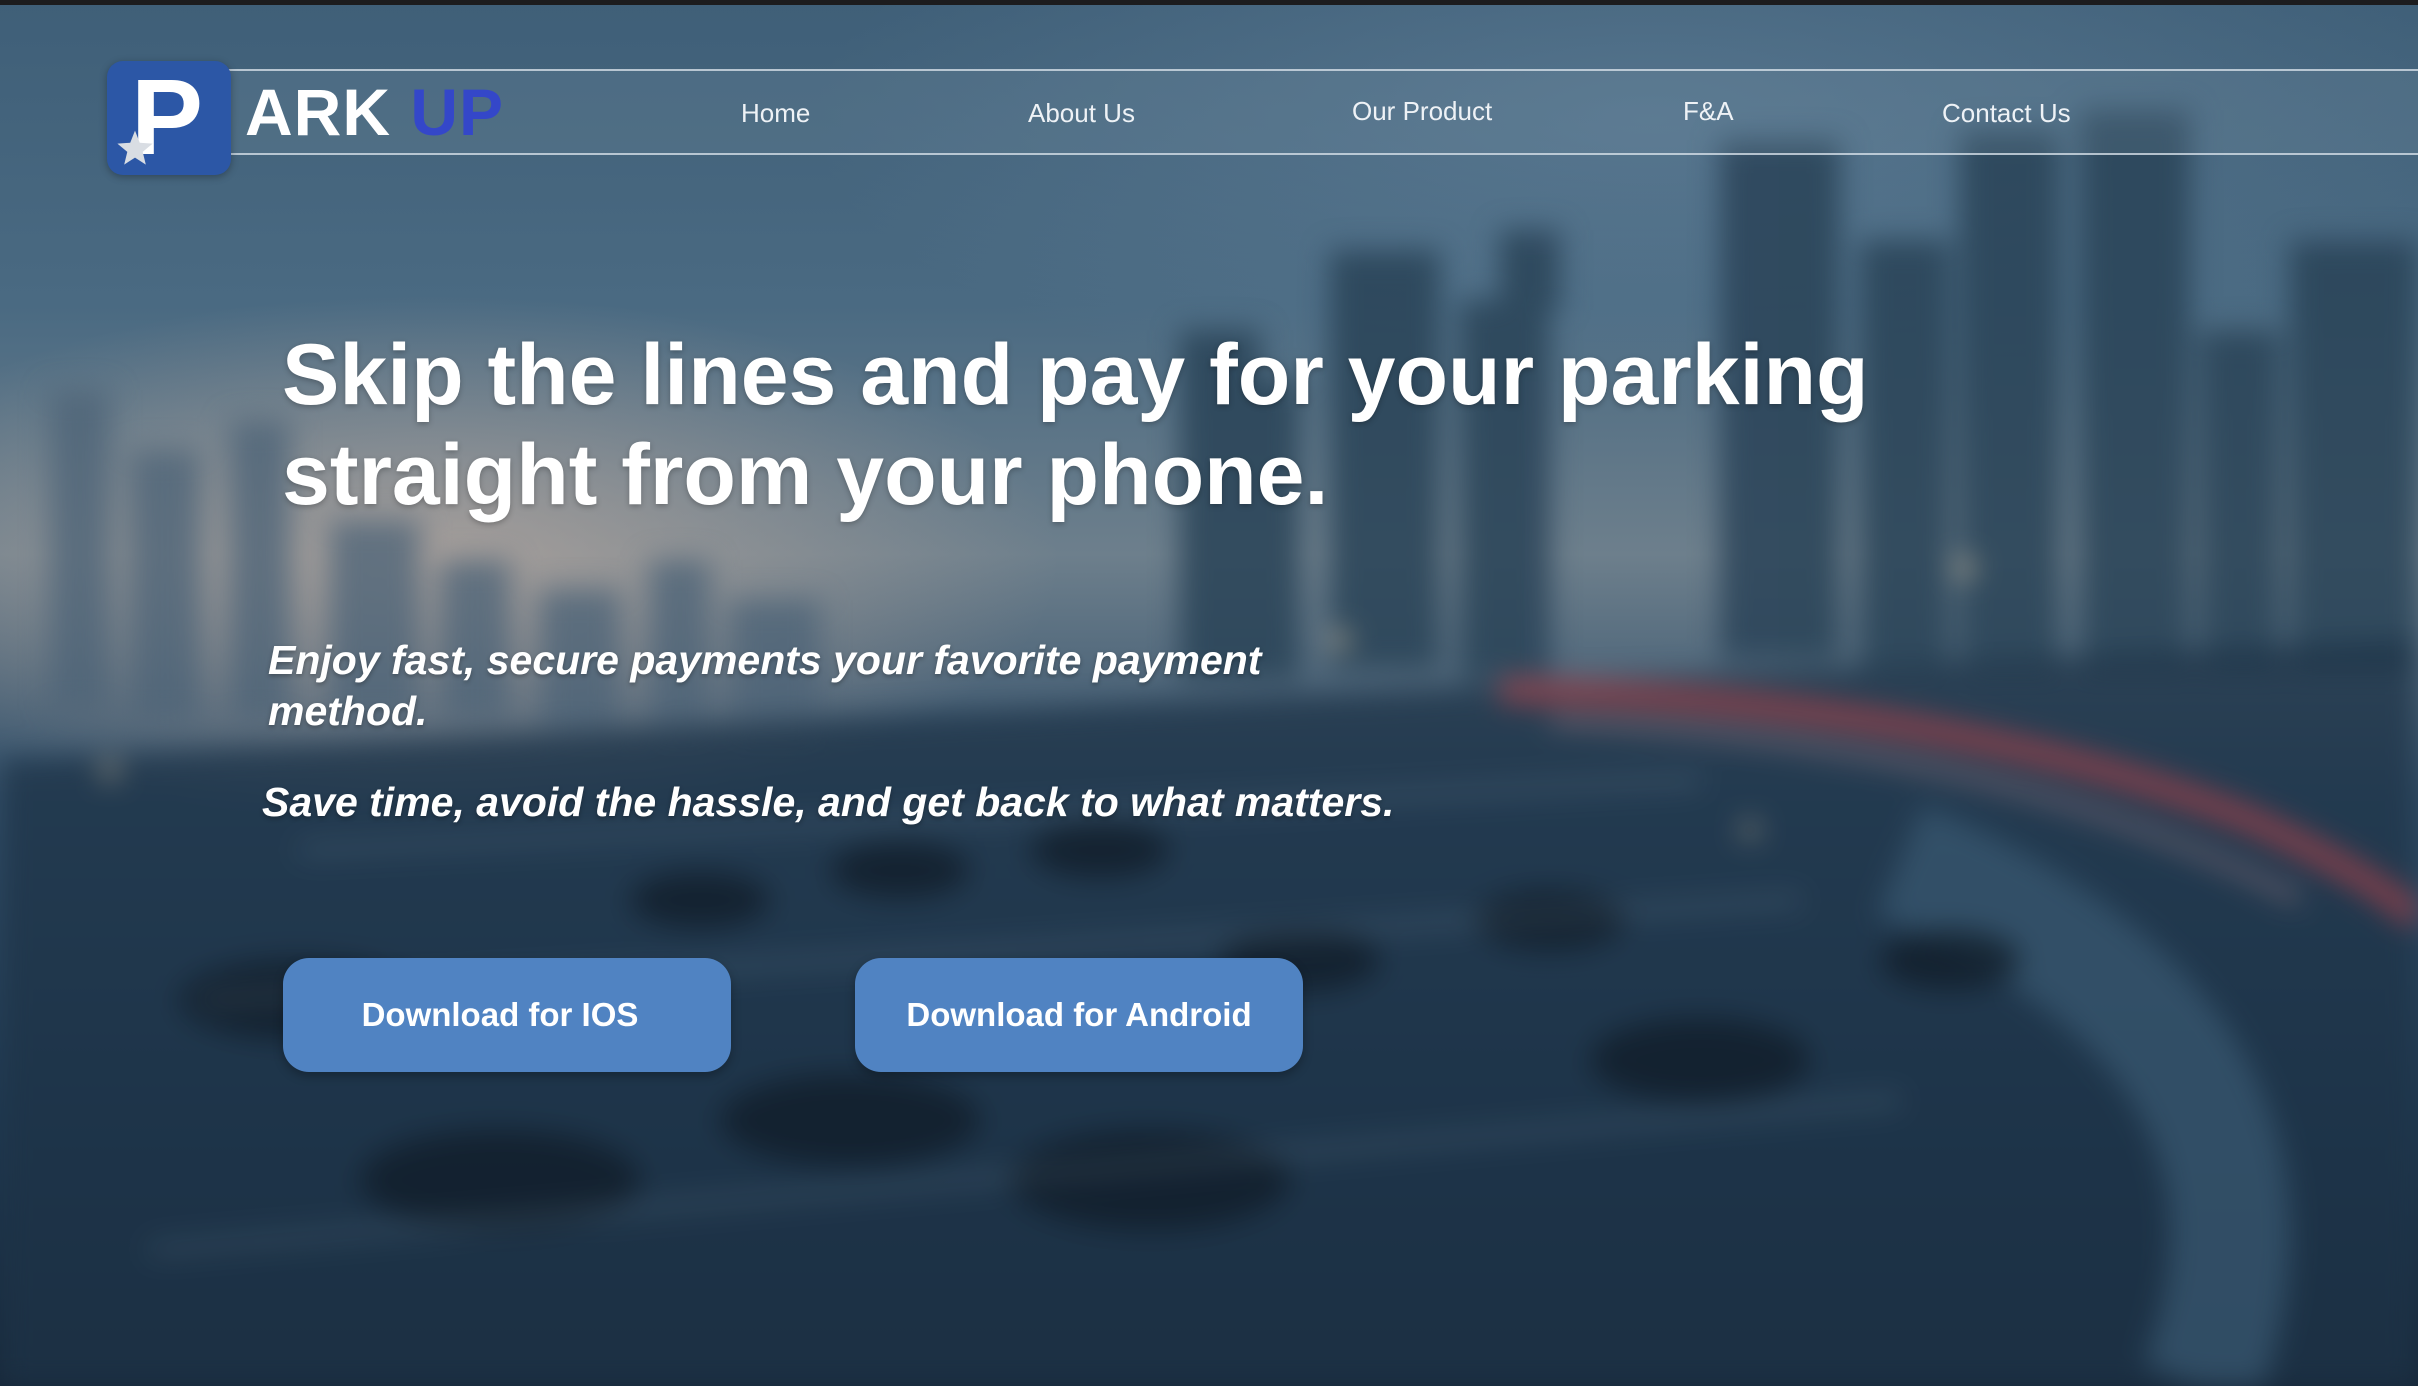 The width and height of the screenshot is (2418, 1386). What do you see at coordinates (775, 113) in the screenshot?
I see `nav-home: Home` at bounding box center [775, 113].